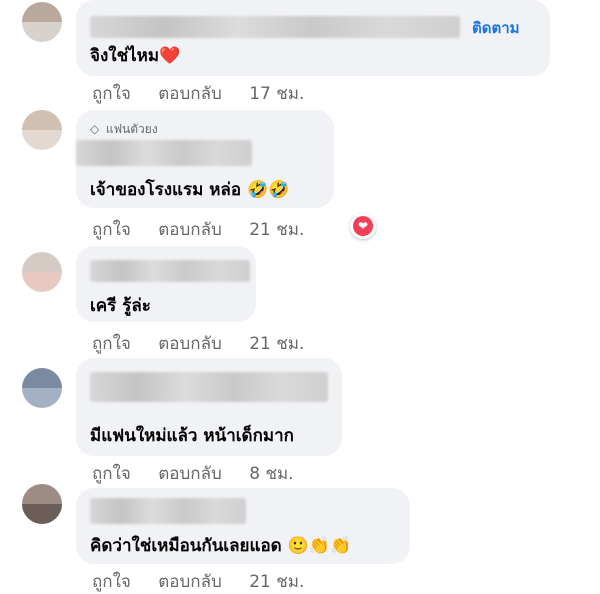 Image resolution: width=600 pixels, height=594 pixels. I want to click on comment-actions: ถูกใจ ตอบกลับ 8 ชม., so click(193, 473).